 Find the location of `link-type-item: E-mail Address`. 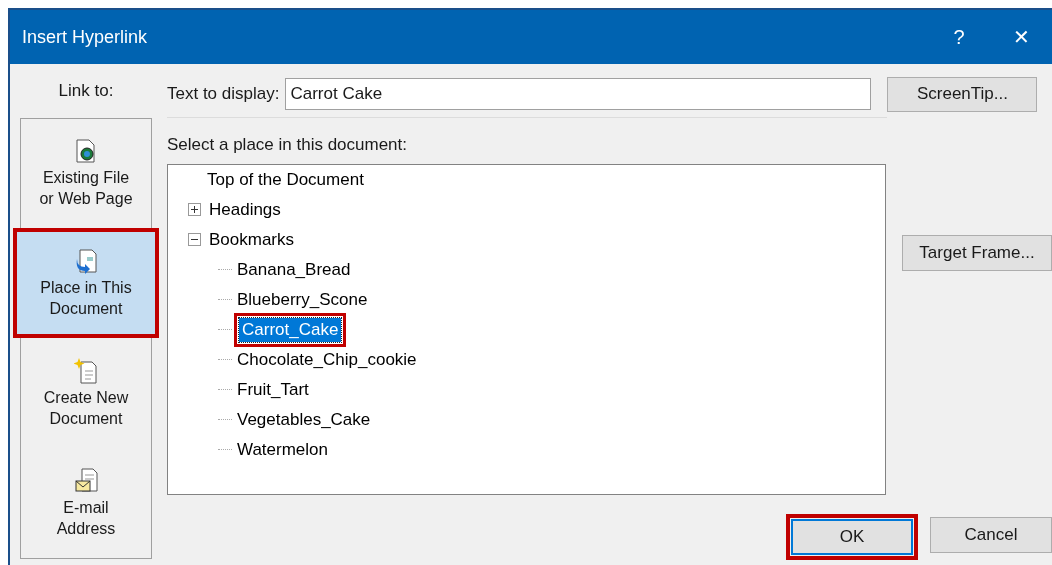

link-type-item: E-mail Address is located at coordinates (86, 502).